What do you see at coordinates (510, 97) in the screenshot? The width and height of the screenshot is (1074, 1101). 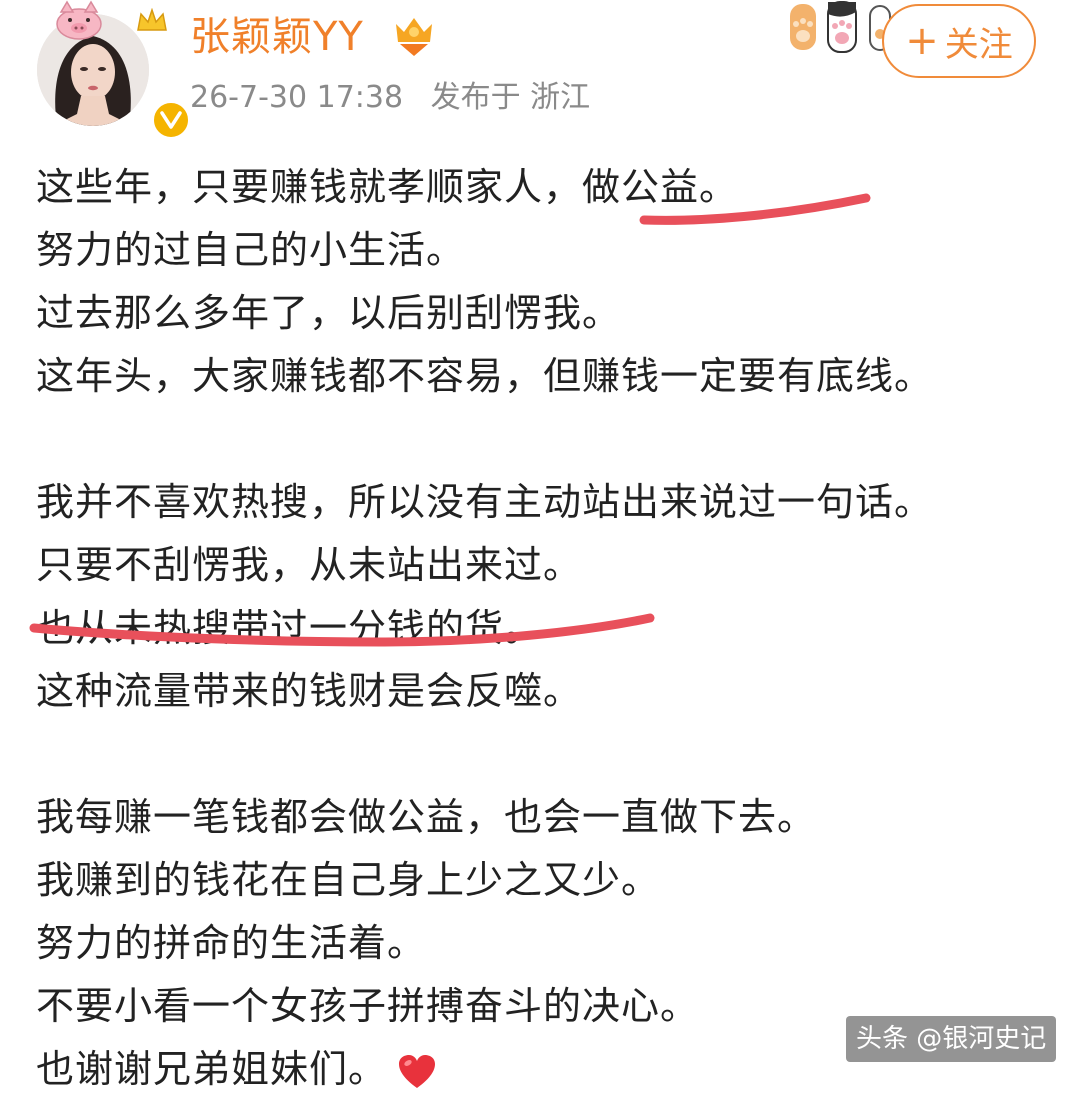 I see `post-location: 发布于 浙江` at bounding box center [510, 97].